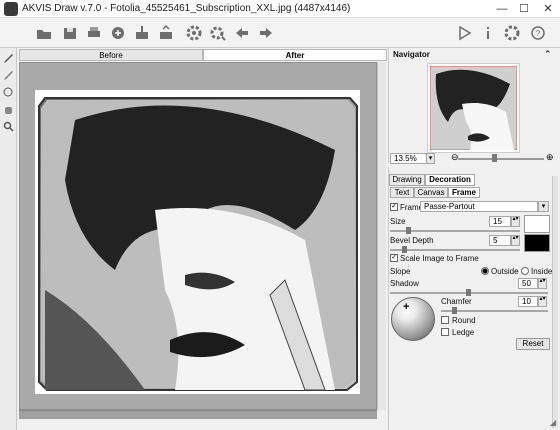 This screenshot has width=560, height=430. I want to click on save-icon, so click(70, 33).